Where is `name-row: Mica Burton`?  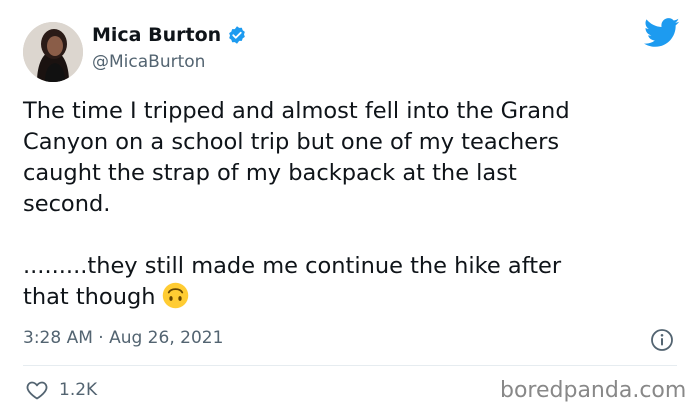 name-row: Mica Burton is located at coordinates (169, 35).